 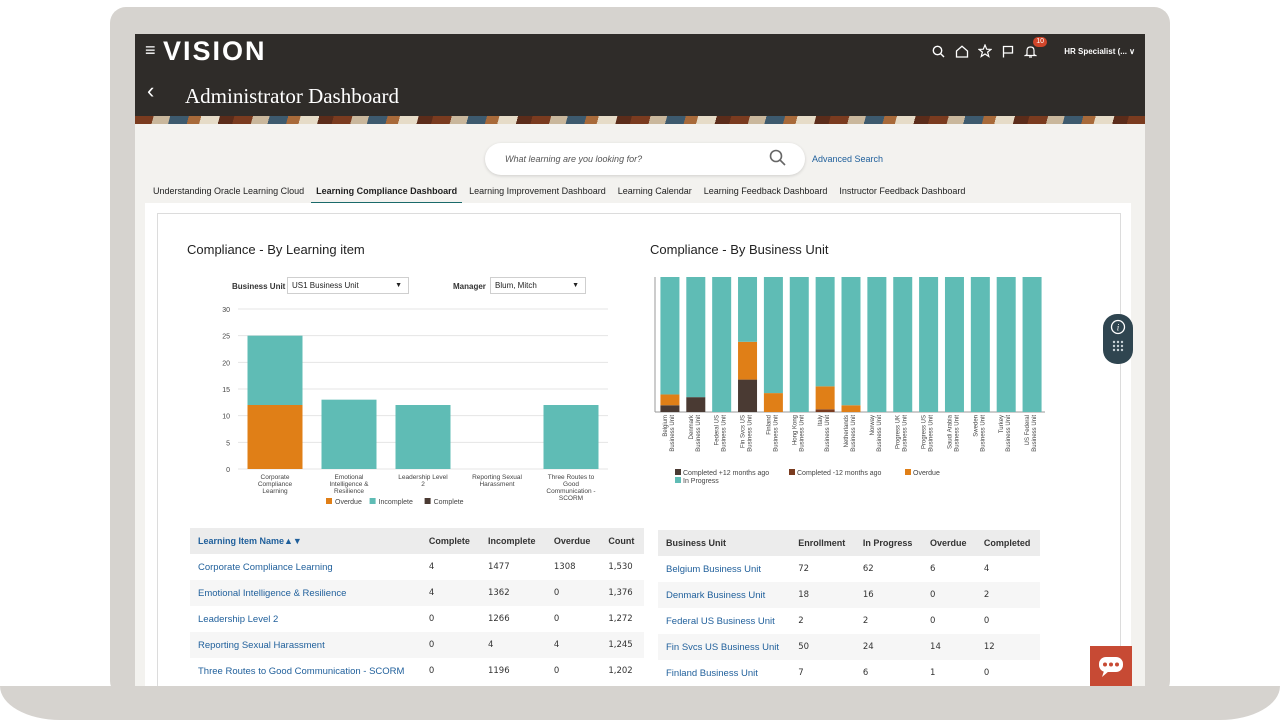 I want to click on x-tick-label: Netherlands, so click(x=847, y=431).